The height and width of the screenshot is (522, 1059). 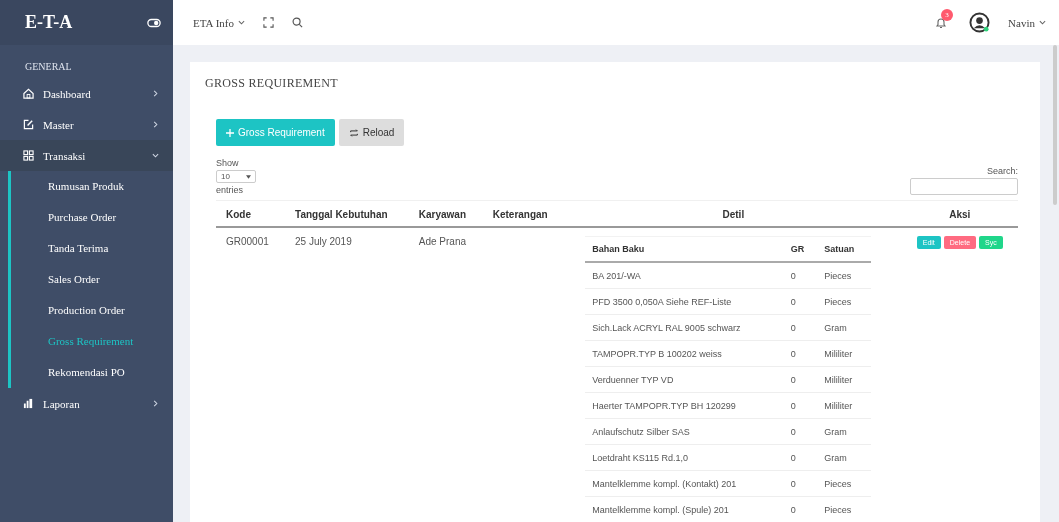 What do you see at coordinates (86, 403) in the screenshot?
I see `menu-item: Laporan` at bounding box center [86, 403].